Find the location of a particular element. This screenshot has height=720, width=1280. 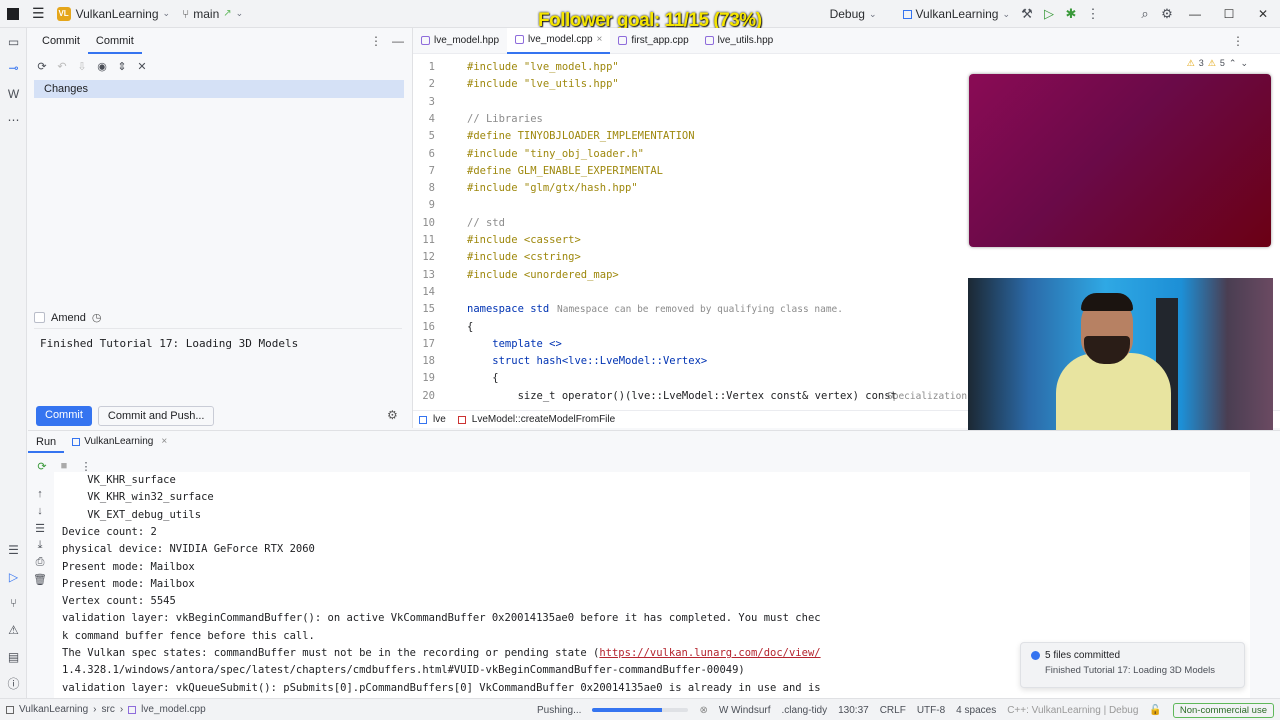

hide-panel-icon: — is located at coordinates (398, 41).